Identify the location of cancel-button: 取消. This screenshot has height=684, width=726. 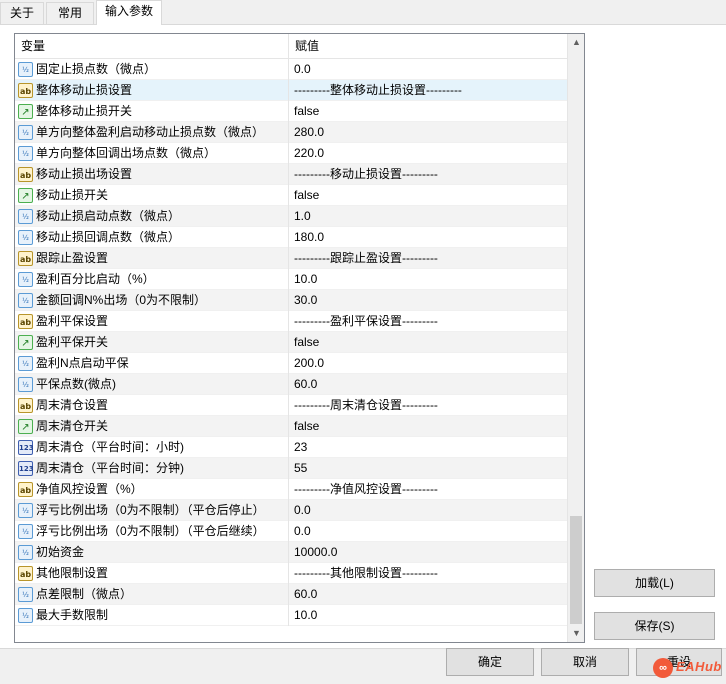
(585, 662).